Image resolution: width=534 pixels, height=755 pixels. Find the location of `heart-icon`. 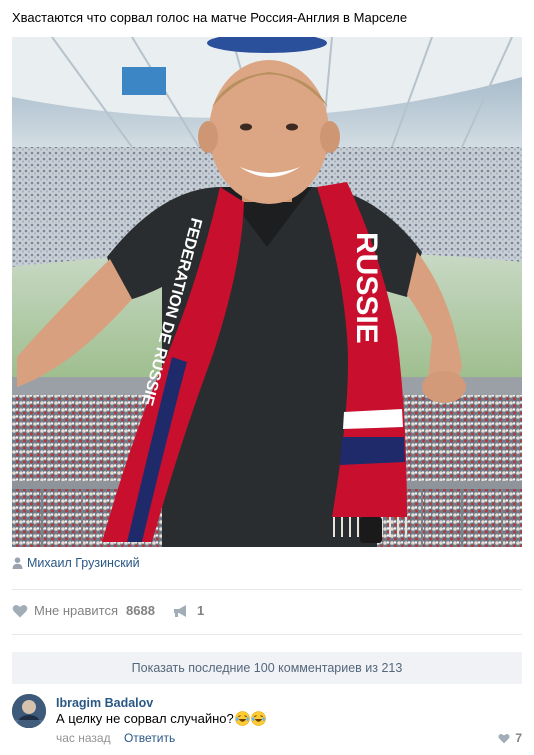

heart-icon is located at coordinates (20, 610).